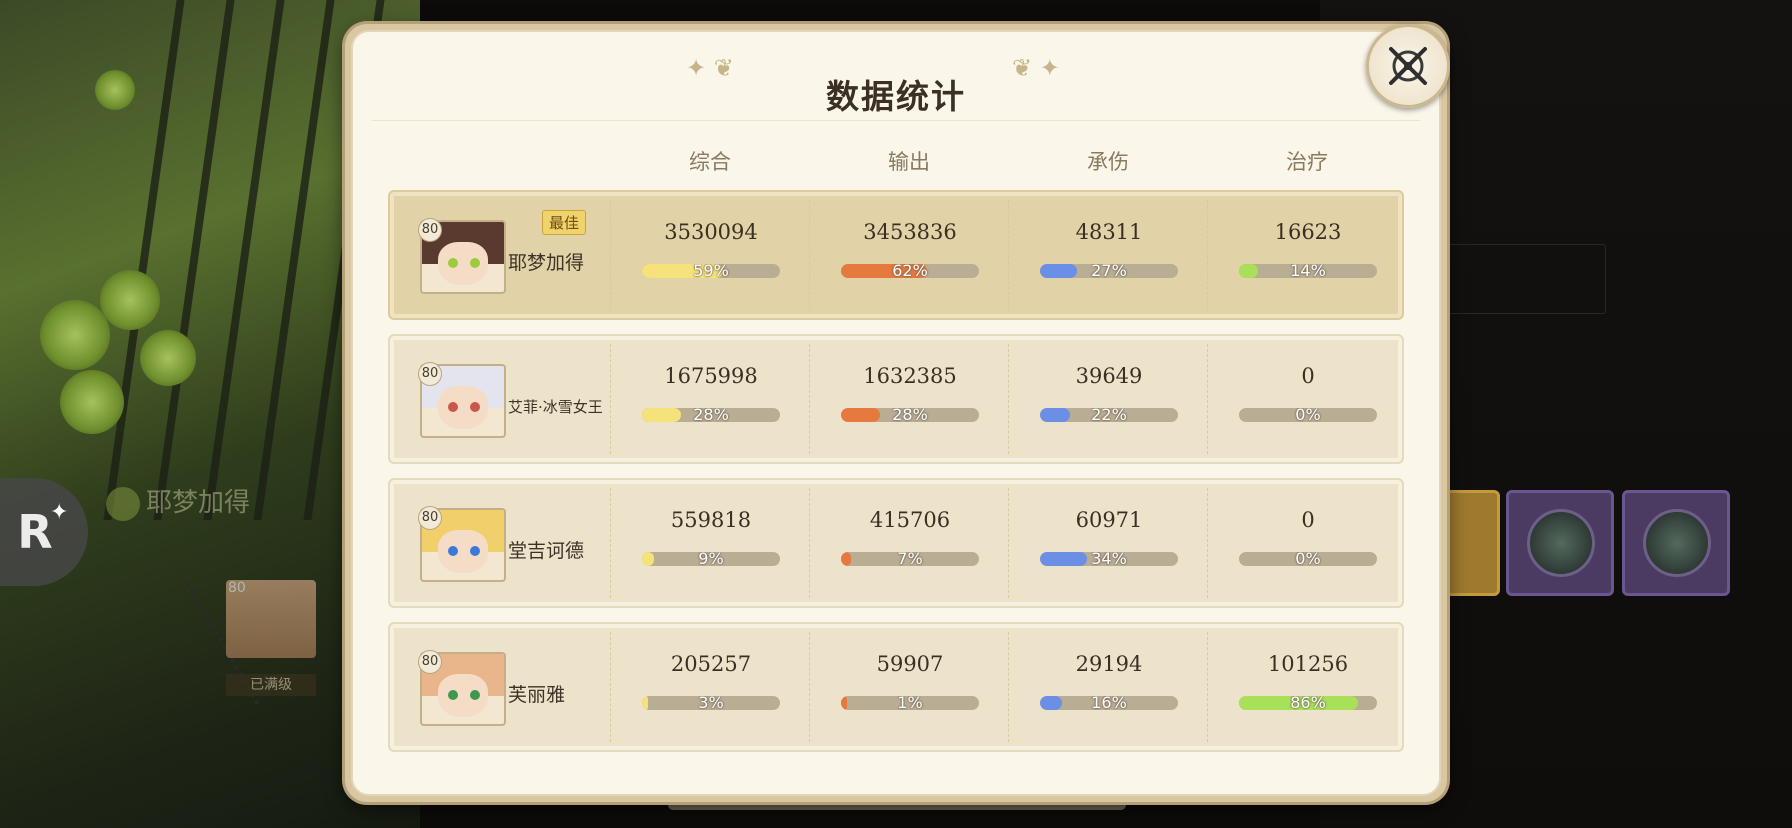 The image size is (1792, 828). What do you see at coordinates (711, 271) in the screenshot?
I see `stat-progress-bar: 59%` at bounding box center [711, 271].